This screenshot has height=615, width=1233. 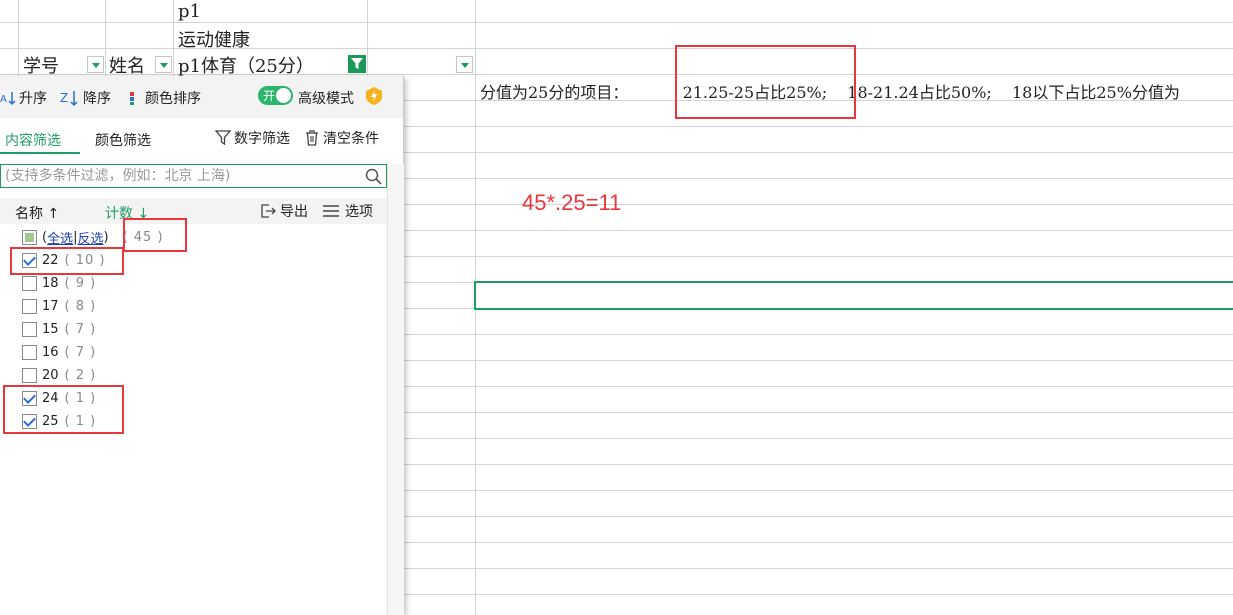 I want to click on list-item: 20 ( 2 ), so click(x=59, y=375).